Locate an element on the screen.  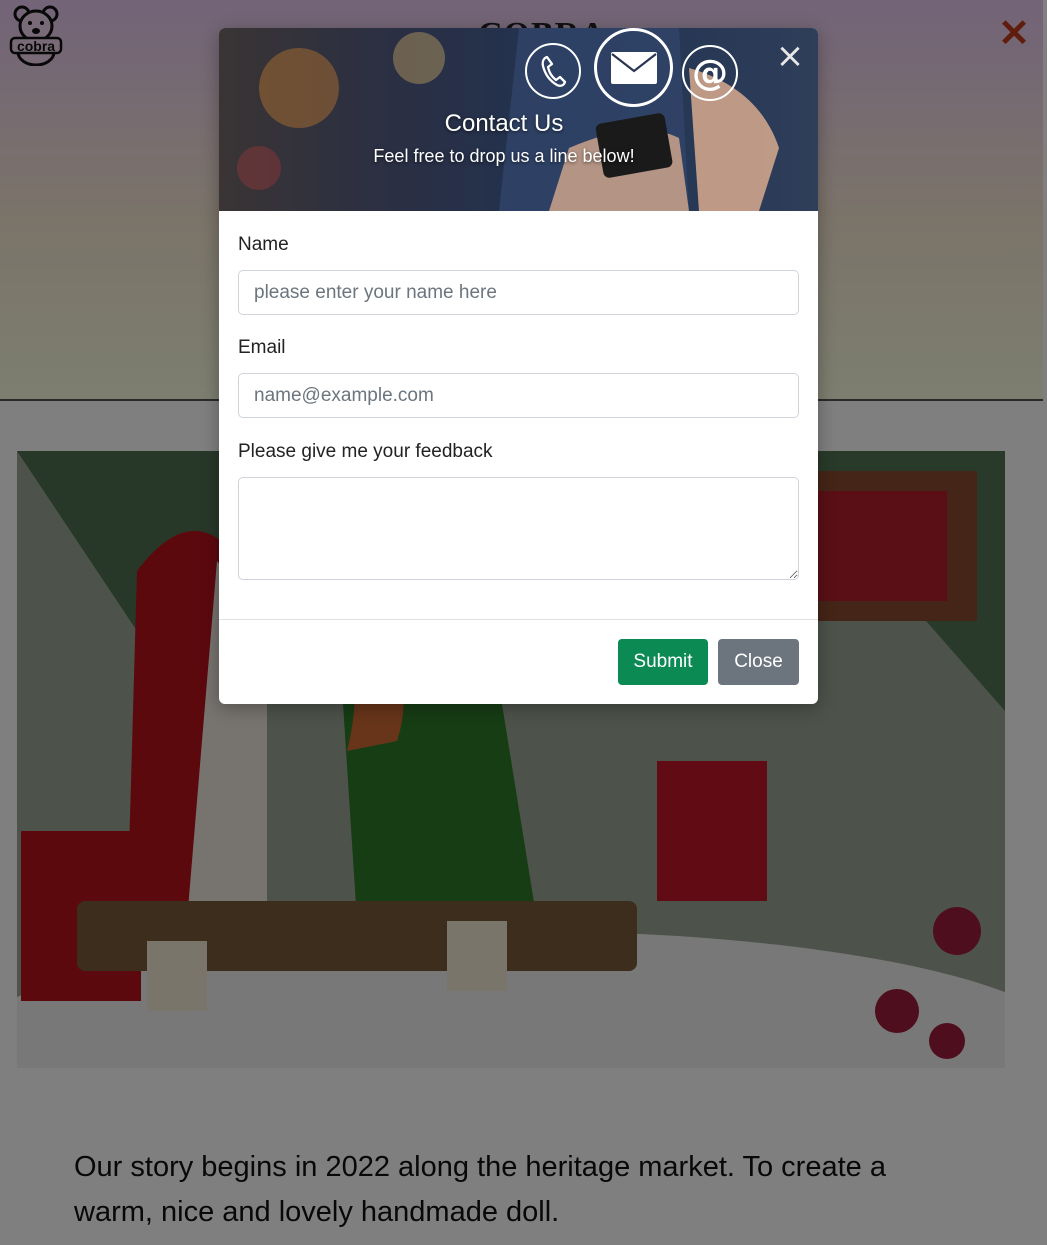
modal-footer: Submit Close is located at coordinates (518, 661).